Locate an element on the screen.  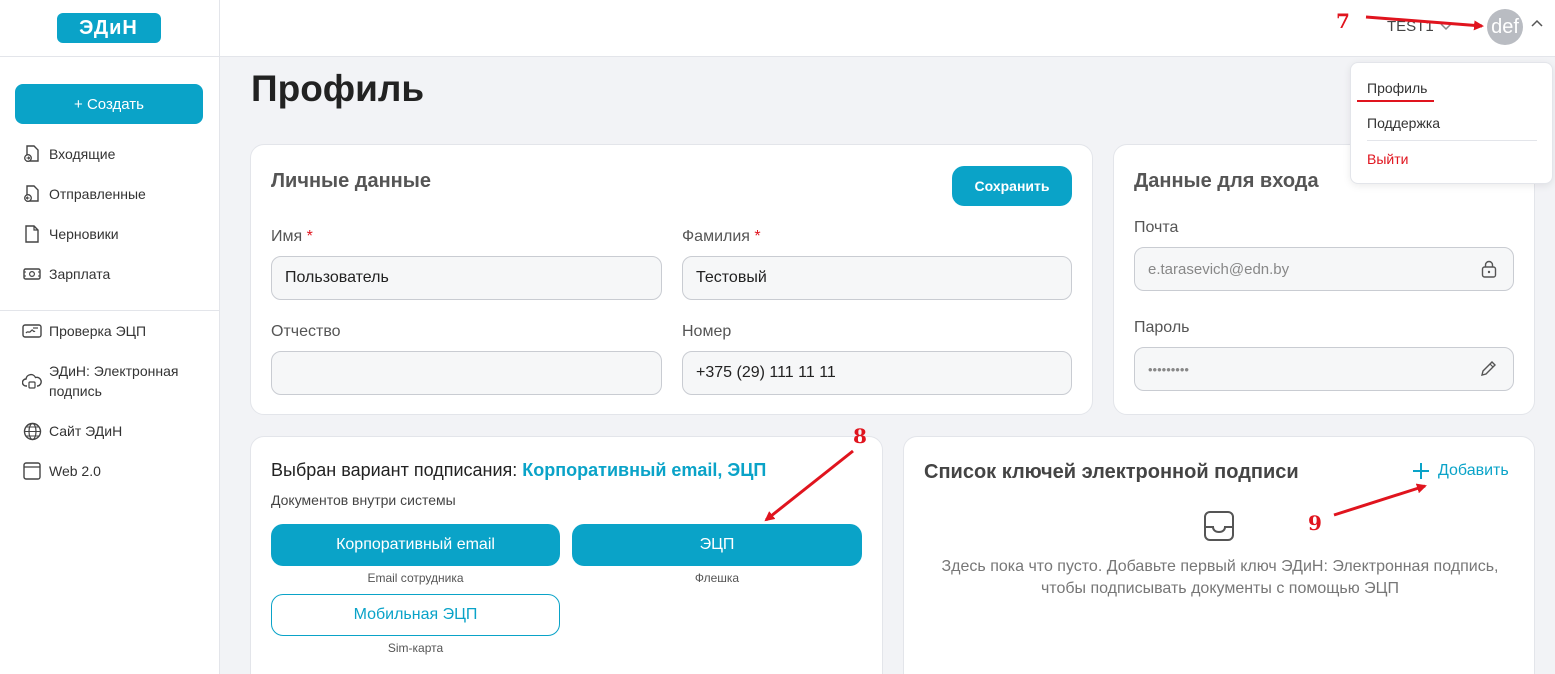
sidebar-item-label: Отправленные is located at coordinates (97, 194).